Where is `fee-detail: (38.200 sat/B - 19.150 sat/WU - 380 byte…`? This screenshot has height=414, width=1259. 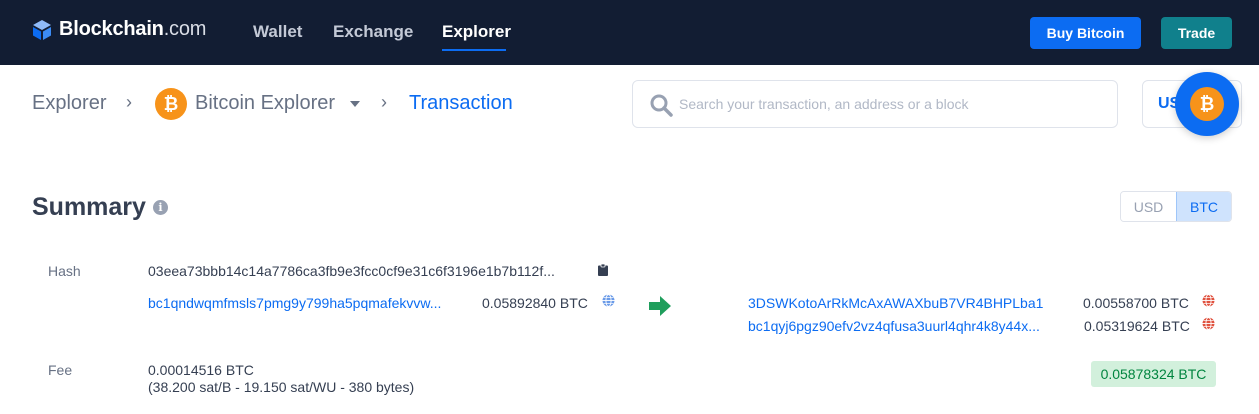 fee-detail: (38.200 sat/B - 19.150 sat/WU - 380 byte… is located at coordinates (281, 387).